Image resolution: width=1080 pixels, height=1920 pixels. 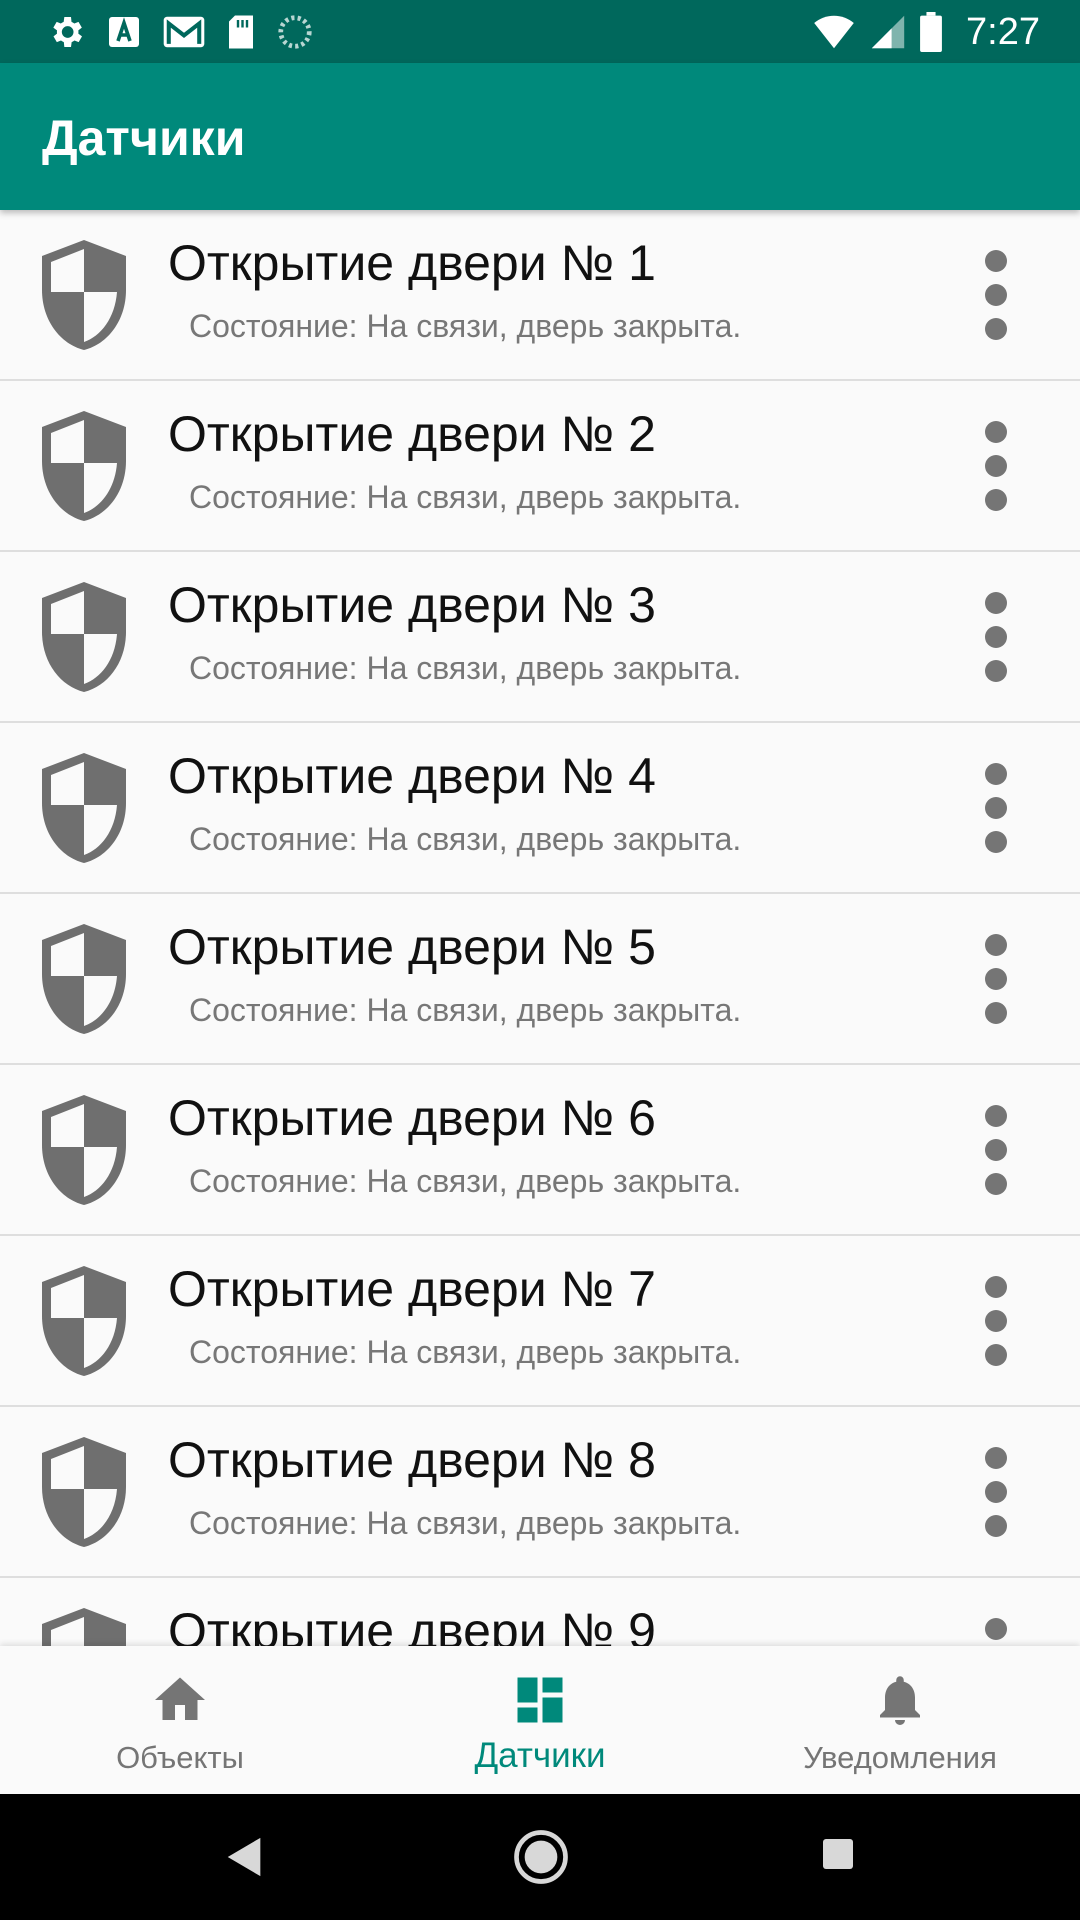 I want to click on status-bar: 7:27, so click(x=540, y=31).